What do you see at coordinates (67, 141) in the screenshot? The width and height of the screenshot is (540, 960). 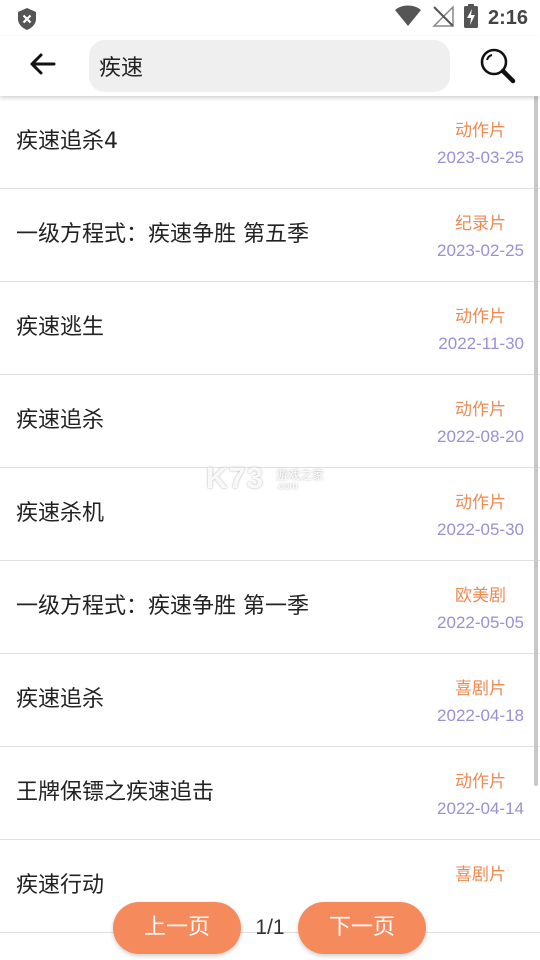 I see `item-title: 疾速追杀4` at bounding box center [67, 141].